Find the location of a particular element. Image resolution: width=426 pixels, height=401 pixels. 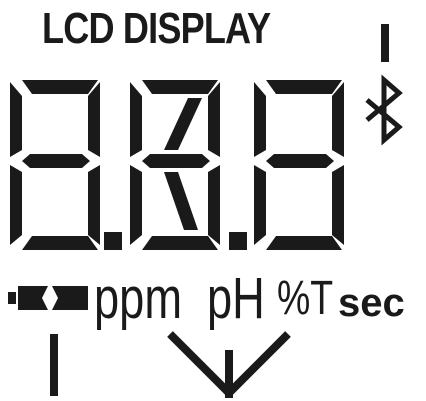

digit-2-seg-b is located at coordinates (214, 119).